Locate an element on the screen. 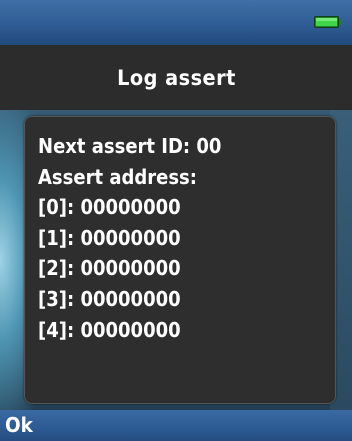 The width and height of the screenshot is (352, 441). softkey-bar: Ok is located at coordinates (176, 425).